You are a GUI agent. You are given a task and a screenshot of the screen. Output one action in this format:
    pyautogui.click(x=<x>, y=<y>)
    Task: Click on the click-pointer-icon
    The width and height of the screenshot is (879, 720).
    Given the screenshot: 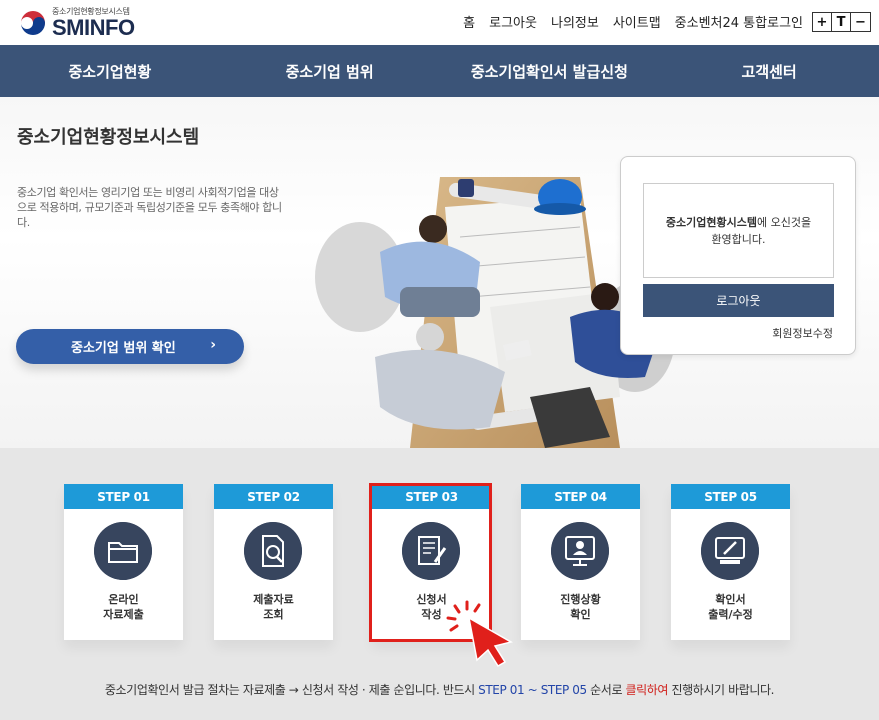 What is the action you would take?
    pyautogui.click(x=479, y=634)
    